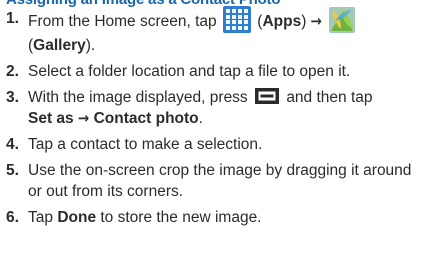 The image size is (444, 278). What do you see at coordinates (122, 21) in the screenshot?
I see `step-text-part: From the Home screen, tap` at bounding box center [122, 21].